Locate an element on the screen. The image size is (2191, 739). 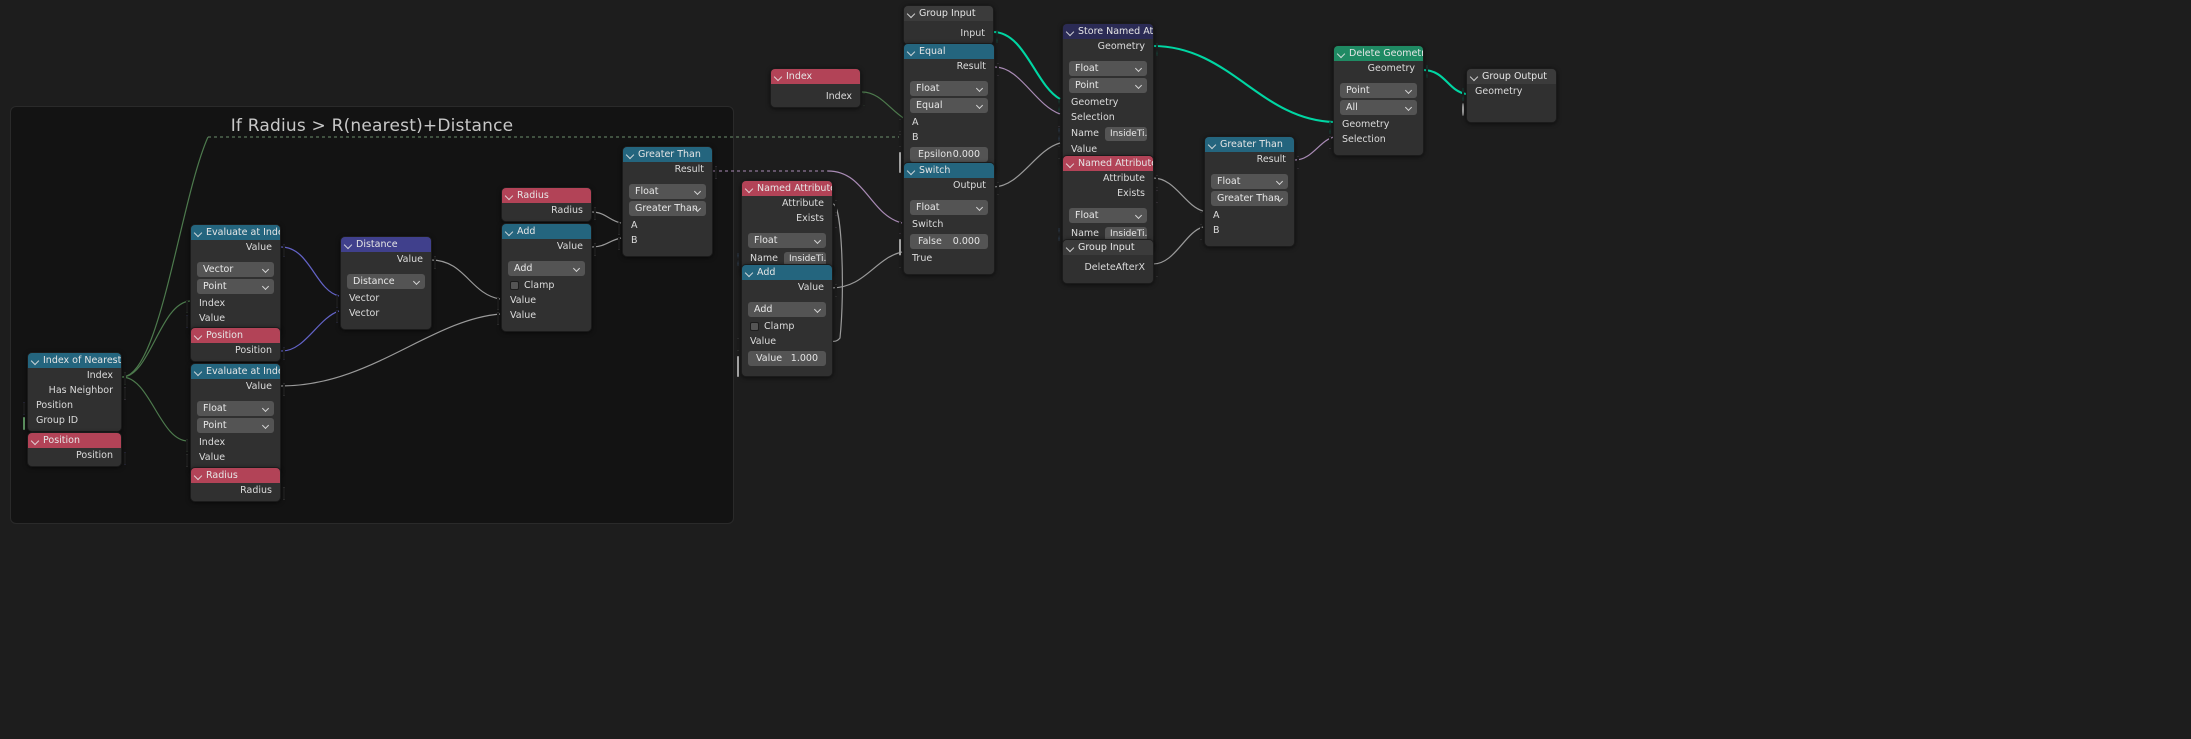
clamp-checkbox-row: Clamp is located at coordinates (787, 326).